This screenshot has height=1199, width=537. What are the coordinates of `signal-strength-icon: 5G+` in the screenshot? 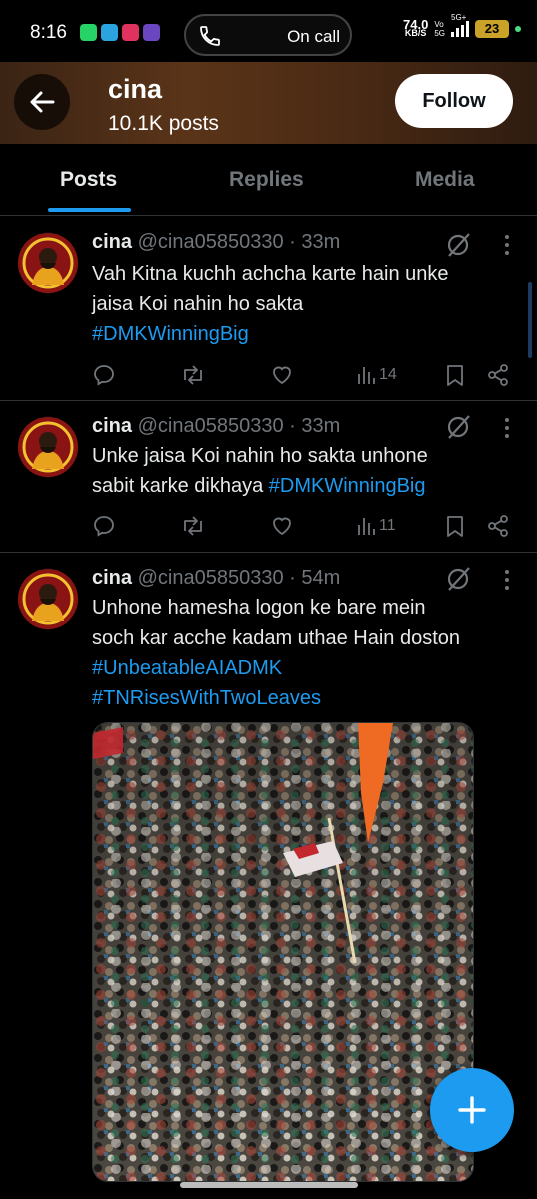 It's located at (460, 25).